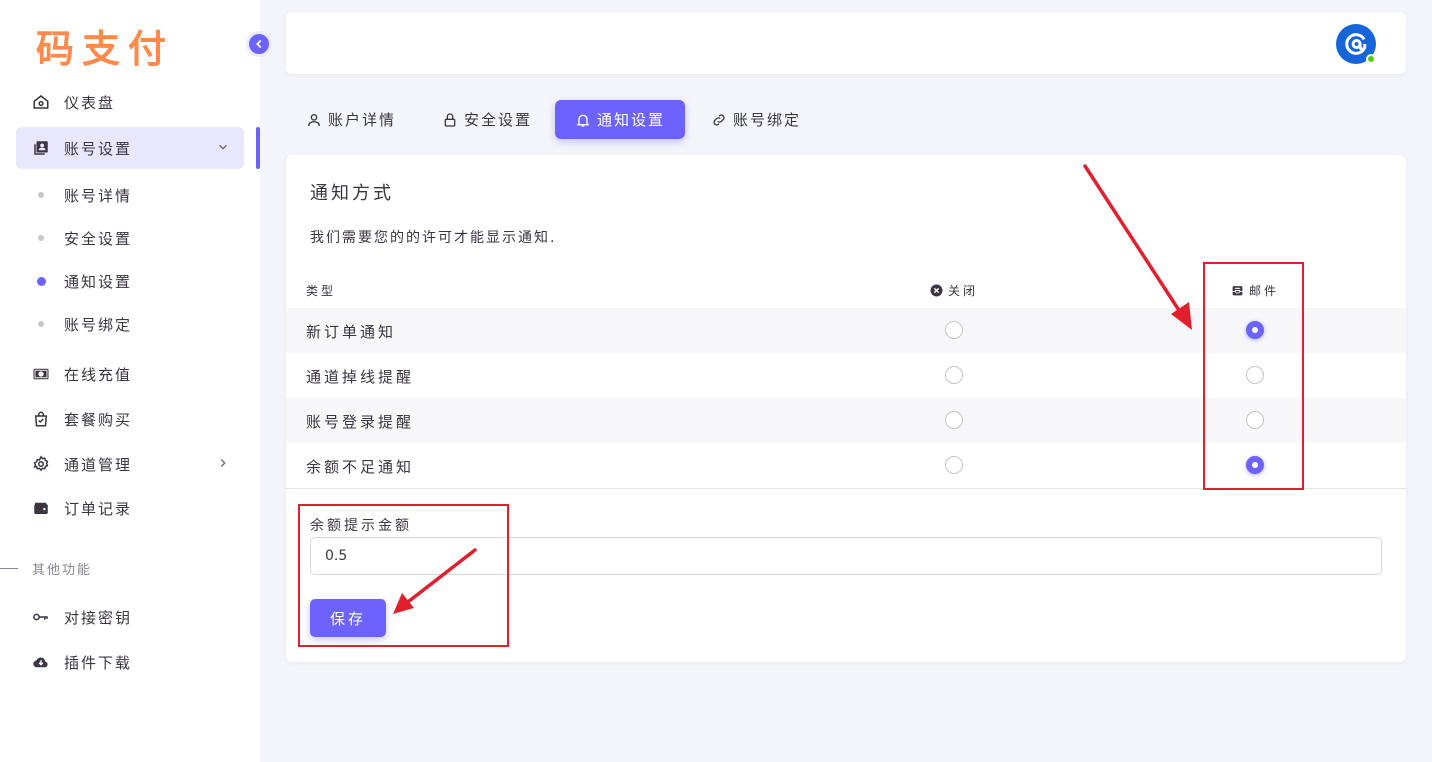  Describe the element at coordinates (719, 120) in the screenshot. I see `link-icon` at that location.